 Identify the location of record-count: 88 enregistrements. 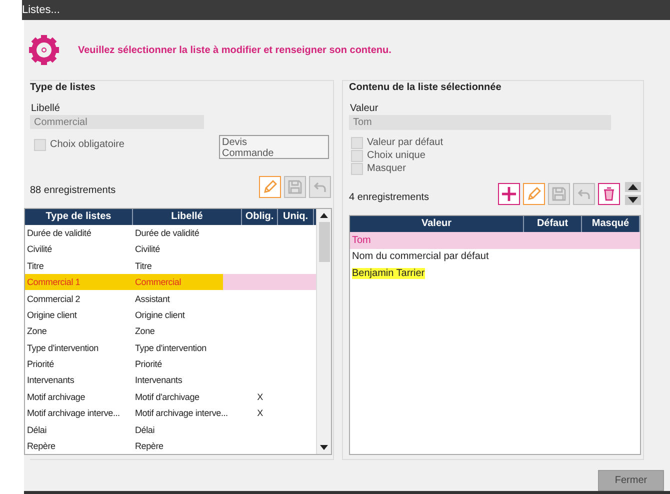
(73, 191).